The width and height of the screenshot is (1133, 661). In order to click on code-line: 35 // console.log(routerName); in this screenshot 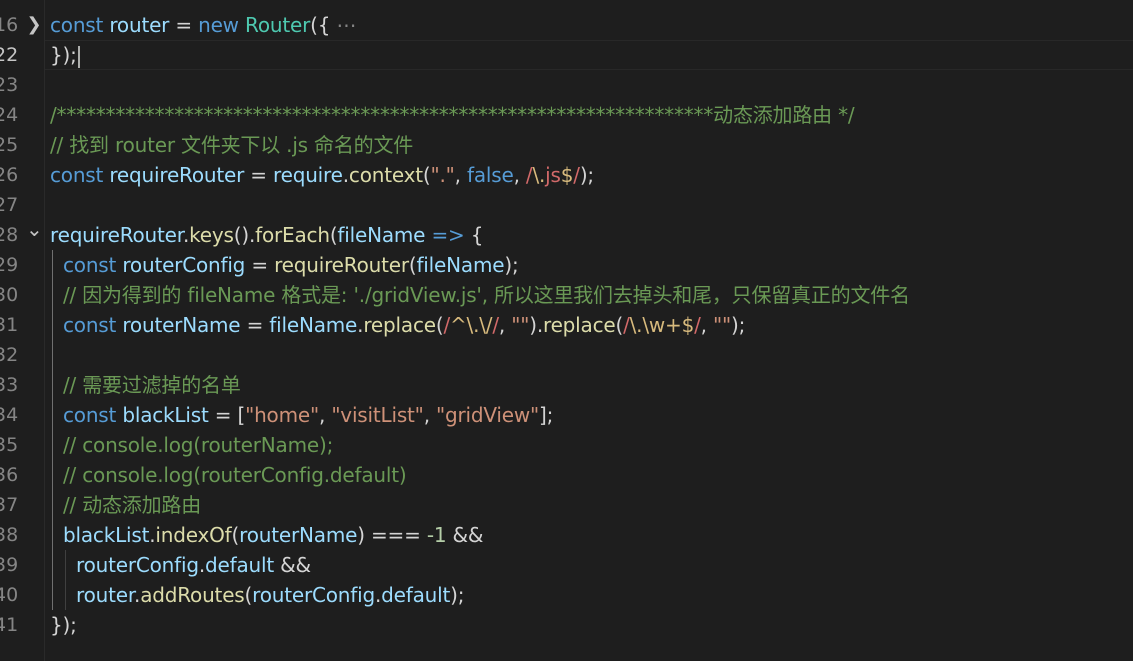, I will do `click(566, 445)`.